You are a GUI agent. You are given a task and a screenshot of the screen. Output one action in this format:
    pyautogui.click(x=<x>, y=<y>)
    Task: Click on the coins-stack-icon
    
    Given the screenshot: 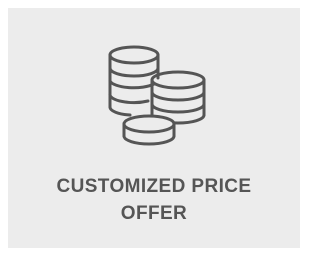 What is the action you would take?
    pyautogui.click(x=159, y=95)
    